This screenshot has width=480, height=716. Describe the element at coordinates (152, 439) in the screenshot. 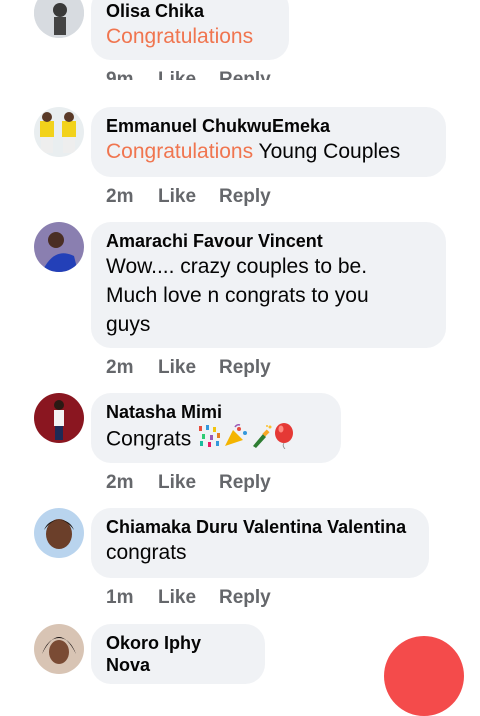

I see `comment-text-content: Congrats` at that location.